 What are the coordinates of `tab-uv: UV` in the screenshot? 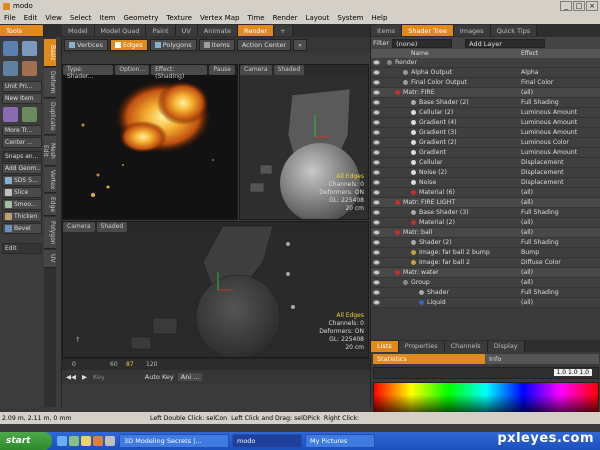 It's located at (186, 30).